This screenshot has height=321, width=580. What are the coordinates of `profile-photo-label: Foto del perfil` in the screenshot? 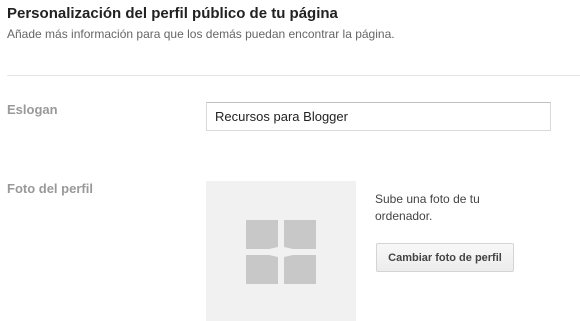 It's located at (50, 188).